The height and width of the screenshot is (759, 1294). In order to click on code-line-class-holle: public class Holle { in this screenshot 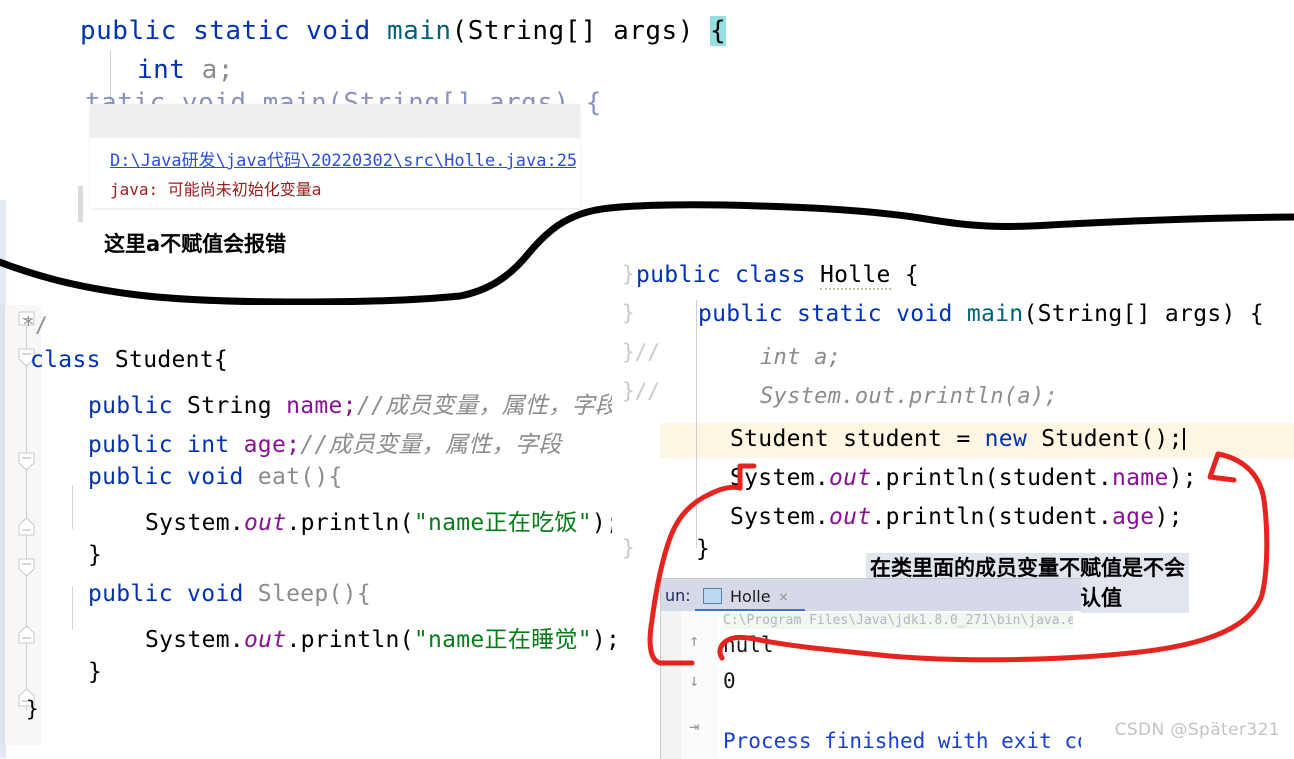, I will do `click(777, 276)`.